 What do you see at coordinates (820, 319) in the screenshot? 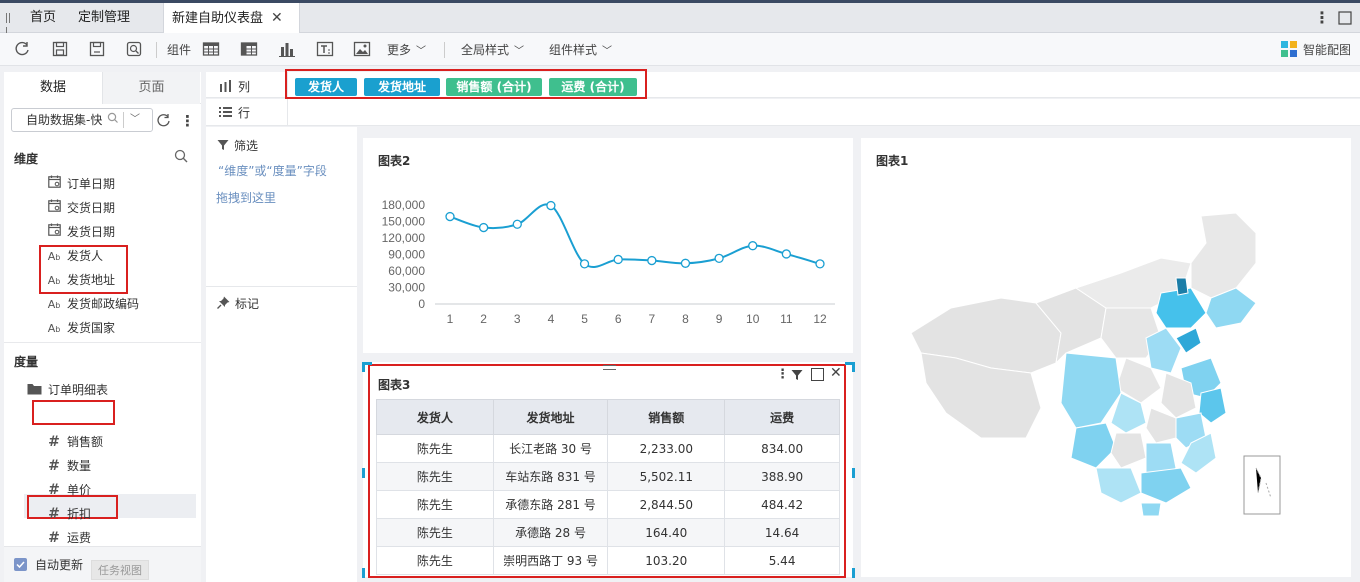
I see `x-tick-label: 12` at bounding box center [820, 319].